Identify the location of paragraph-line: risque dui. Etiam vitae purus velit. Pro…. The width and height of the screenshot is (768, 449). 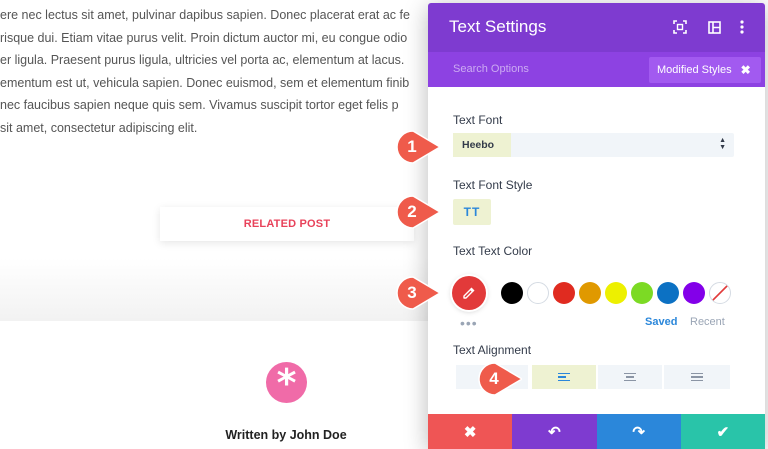
(204, 37).